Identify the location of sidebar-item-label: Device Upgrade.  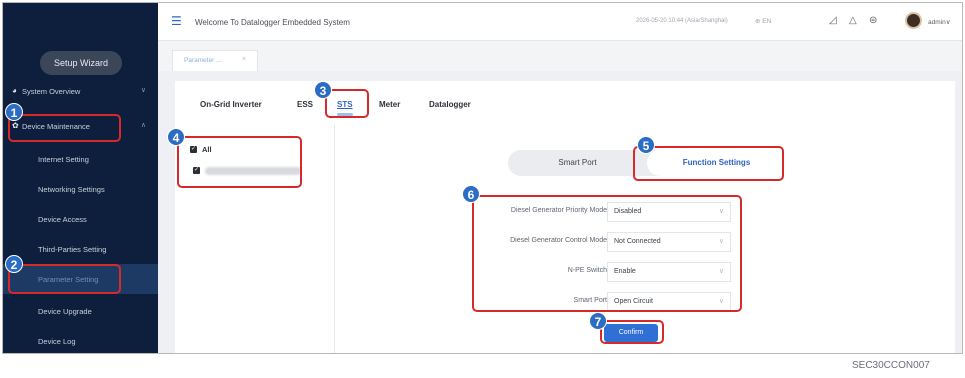
(65, 311).